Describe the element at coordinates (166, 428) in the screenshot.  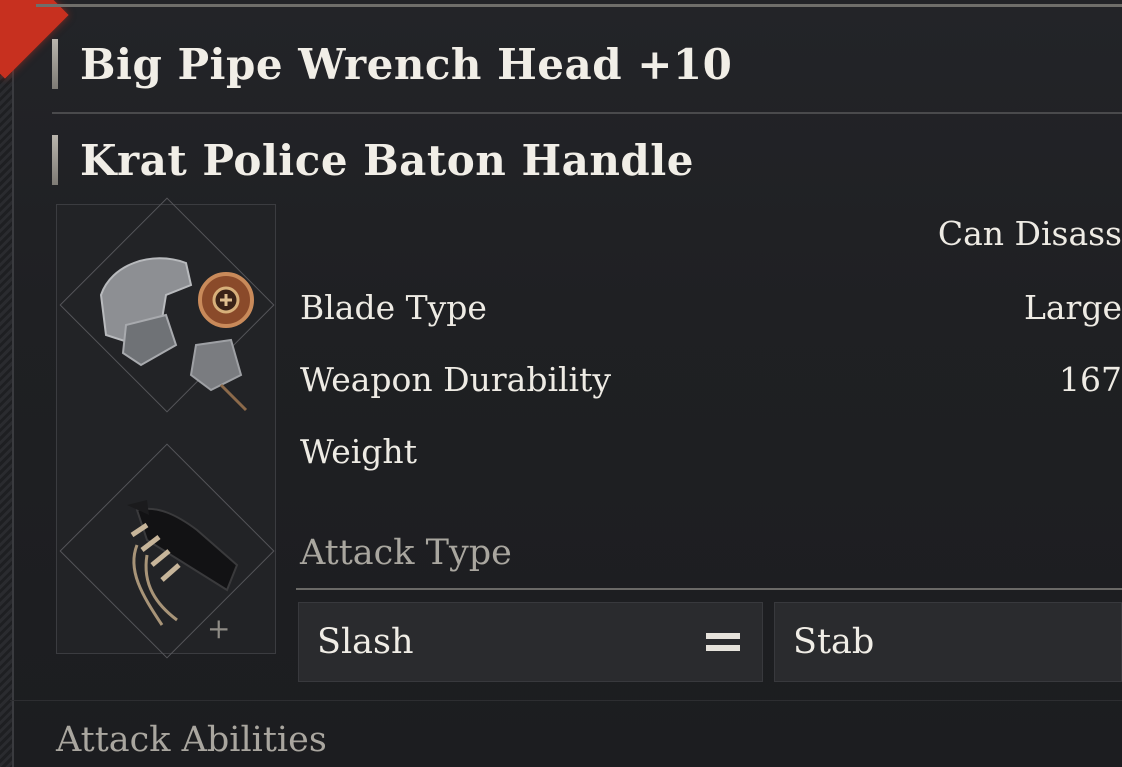
I see `weapon-parts-panel: +` at that location.